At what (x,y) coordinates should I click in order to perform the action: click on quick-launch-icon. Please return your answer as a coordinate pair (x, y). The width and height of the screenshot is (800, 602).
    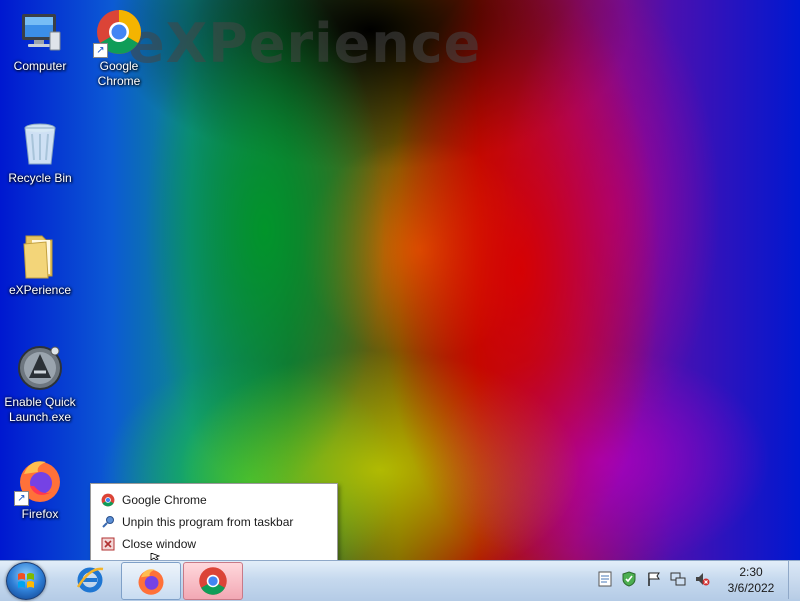
    Looking at the image, I should click on (40, 368).